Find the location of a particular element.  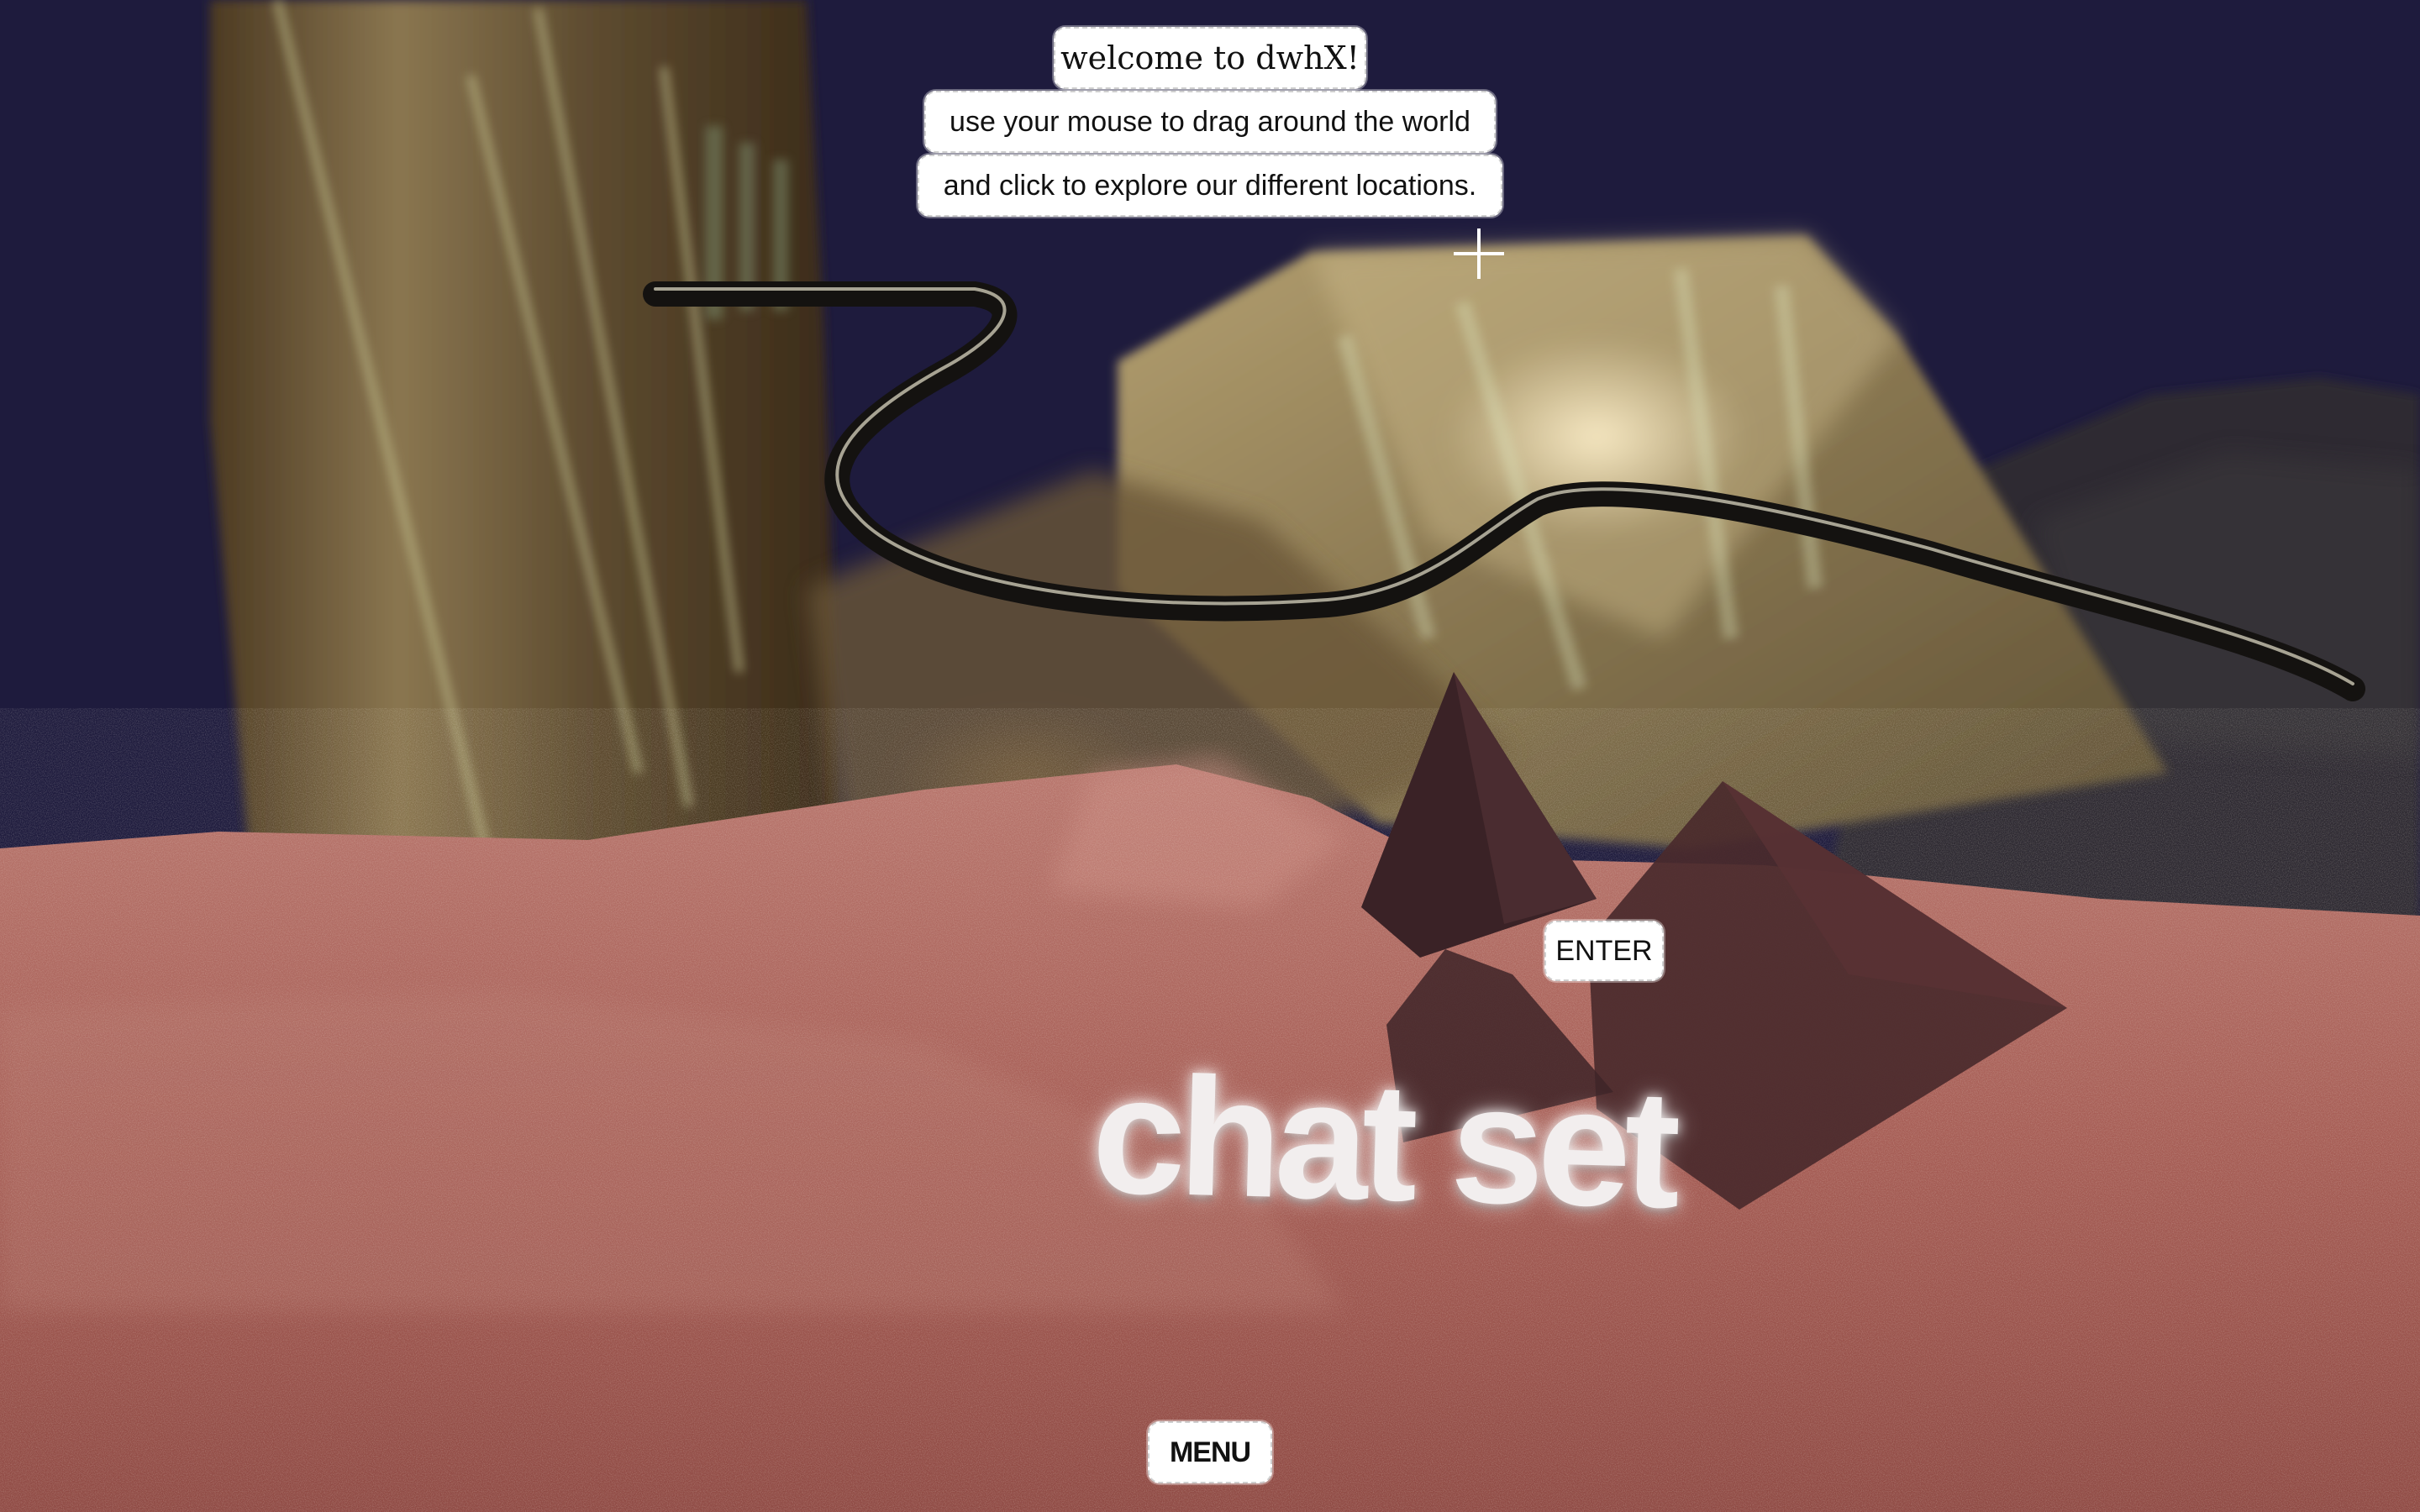

welcome-message: welcome to dwhX! is located at coordinates (1210, 58).